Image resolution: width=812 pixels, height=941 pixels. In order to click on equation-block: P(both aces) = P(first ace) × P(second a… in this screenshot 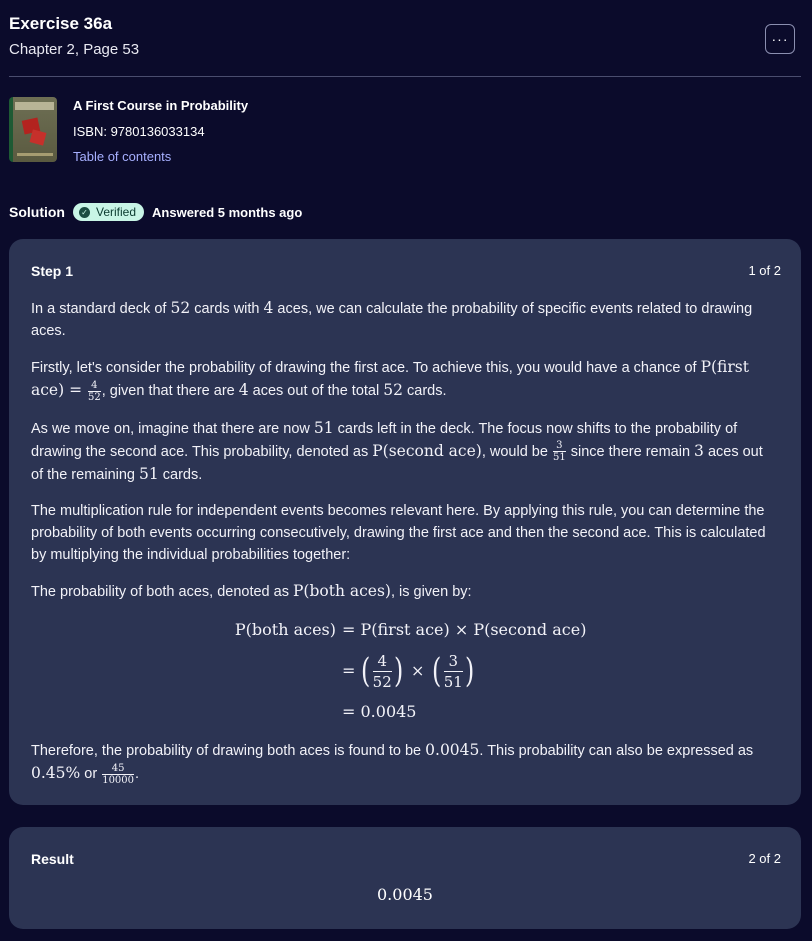, I will do `click(410, 671)`.